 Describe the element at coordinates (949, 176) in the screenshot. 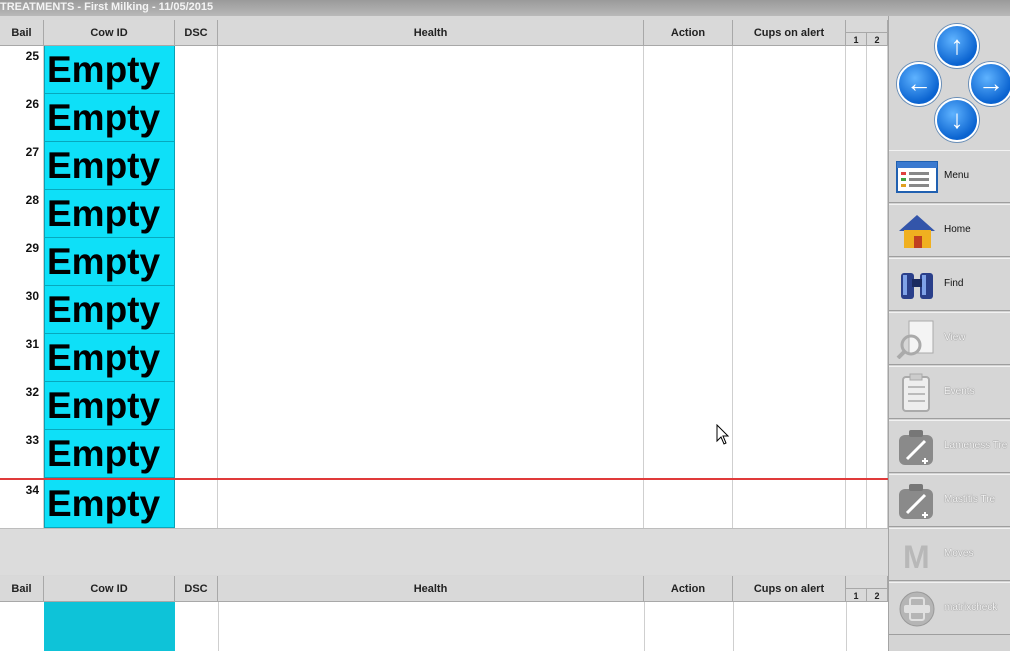

I see `sidebar-button-menu: Menu` at that location.